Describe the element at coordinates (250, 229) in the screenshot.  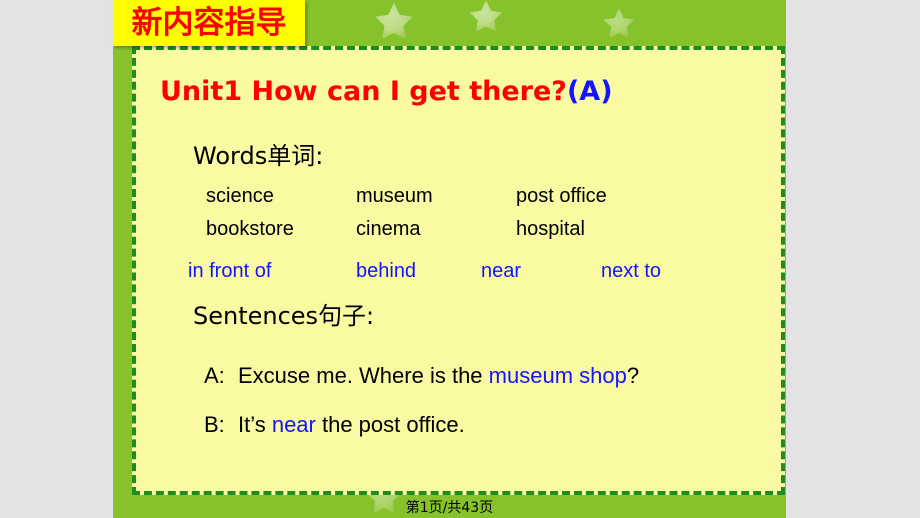
I see `word-item: bookstore` at that location.